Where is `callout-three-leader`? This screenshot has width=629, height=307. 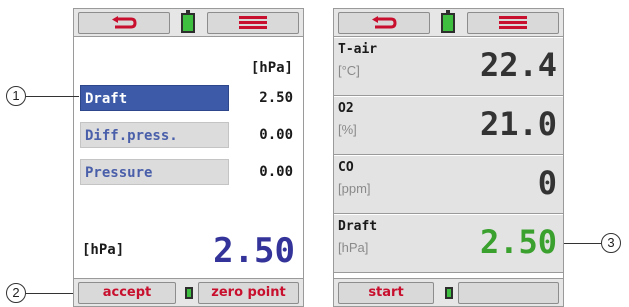 callout-three-leader is located at coordinates (582, 243).